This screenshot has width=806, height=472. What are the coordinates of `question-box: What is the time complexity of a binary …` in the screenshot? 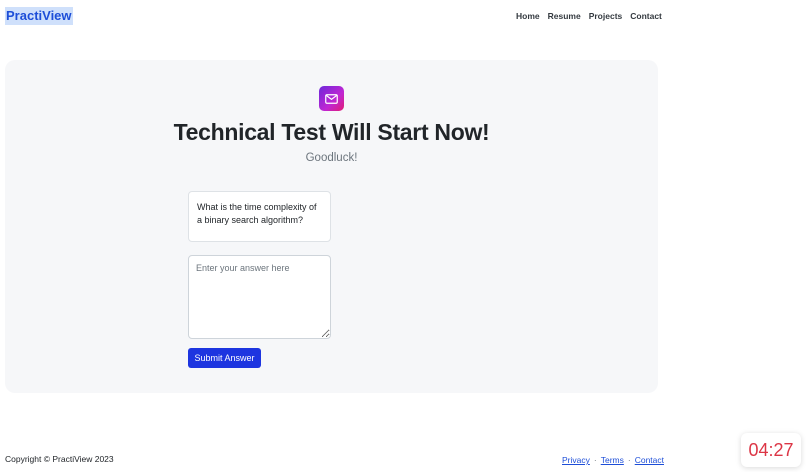 It's located at (259, 216).